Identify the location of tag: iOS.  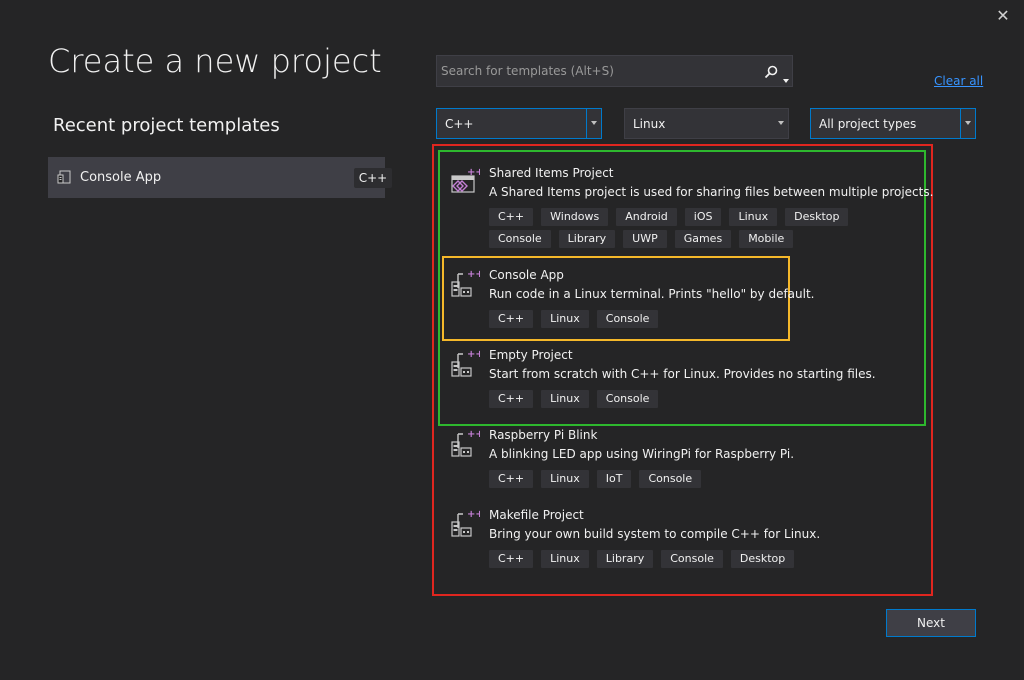
(703, 217).